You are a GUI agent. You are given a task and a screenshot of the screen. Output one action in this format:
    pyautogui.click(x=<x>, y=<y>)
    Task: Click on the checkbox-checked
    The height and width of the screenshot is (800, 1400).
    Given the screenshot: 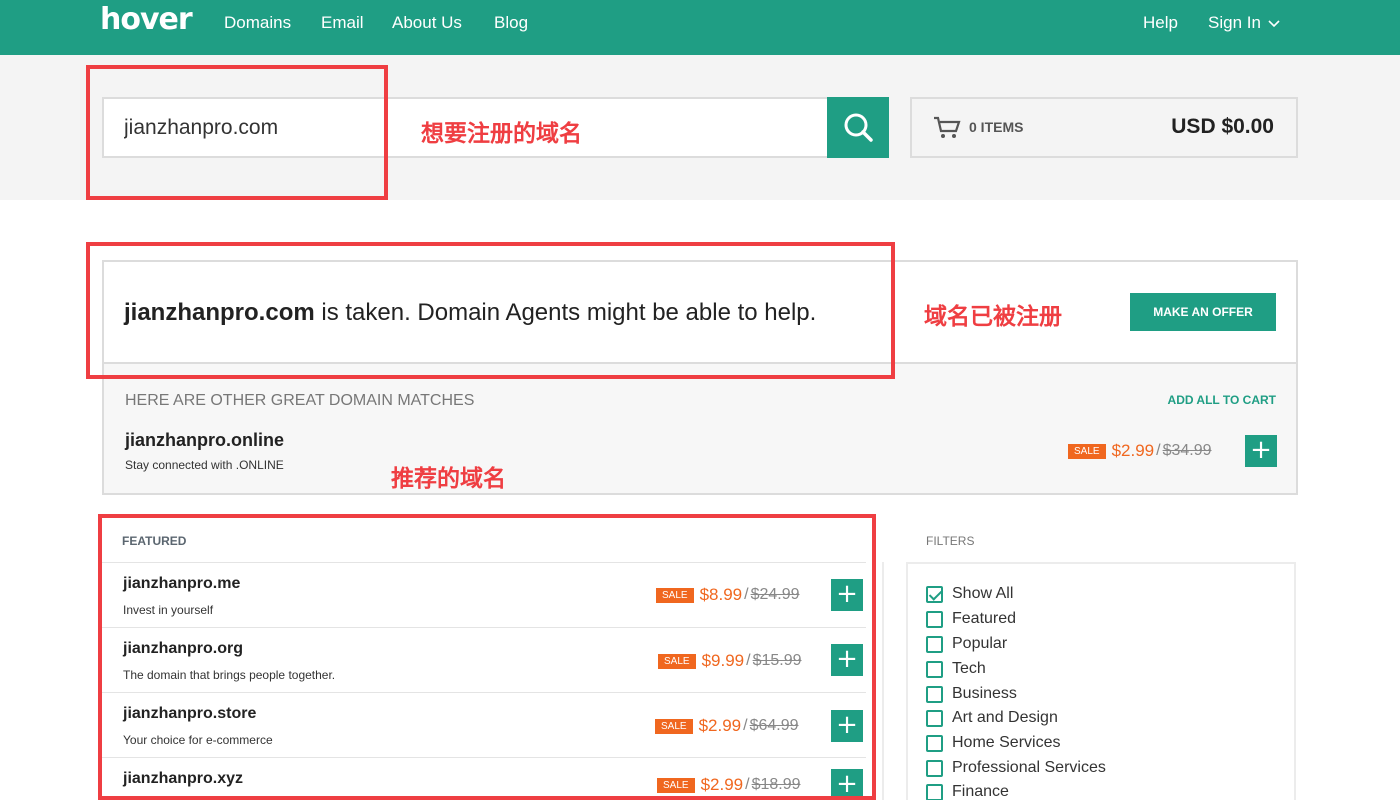 What is the action you would take?
    pyautogui.click(x=934, y=594)
    